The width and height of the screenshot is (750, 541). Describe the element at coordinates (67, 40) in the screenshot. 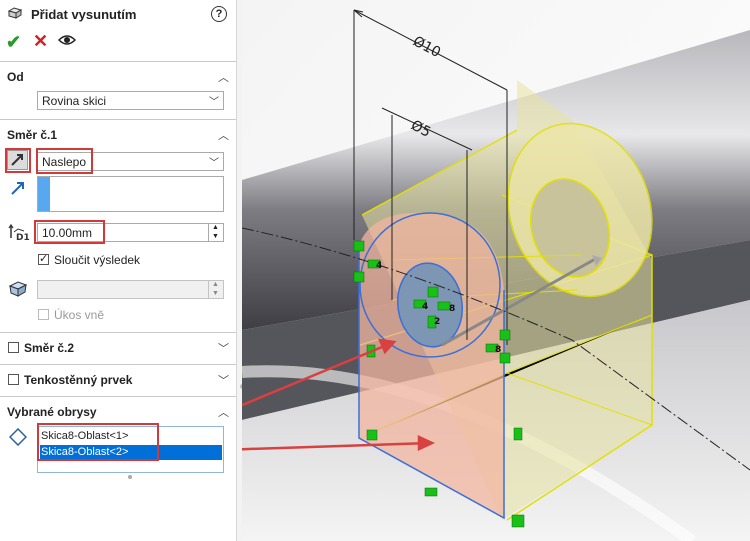

I see `eye-icon` at that location.